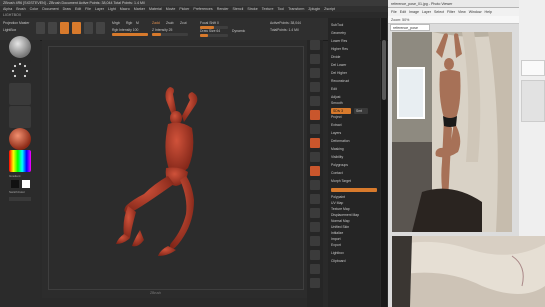 Image resolution: width=545 pixels, height=307 pixels. Describe the element at coordinates (426, 12) in the screenshot. I see `viewer-menu-item: Layer` at that location.